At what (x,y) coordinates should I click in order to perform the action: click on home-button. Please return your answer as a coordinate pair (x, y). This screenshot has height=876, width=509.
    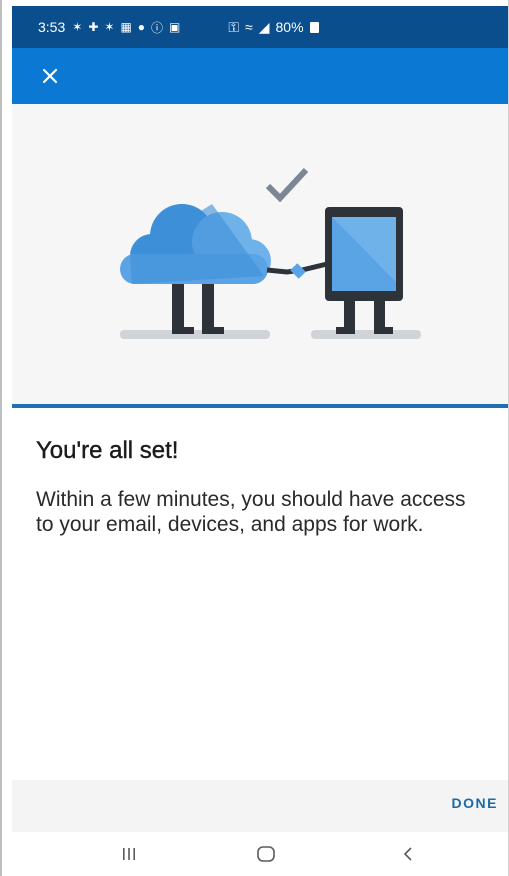
    Looking at the image, I should click on (266, 854).